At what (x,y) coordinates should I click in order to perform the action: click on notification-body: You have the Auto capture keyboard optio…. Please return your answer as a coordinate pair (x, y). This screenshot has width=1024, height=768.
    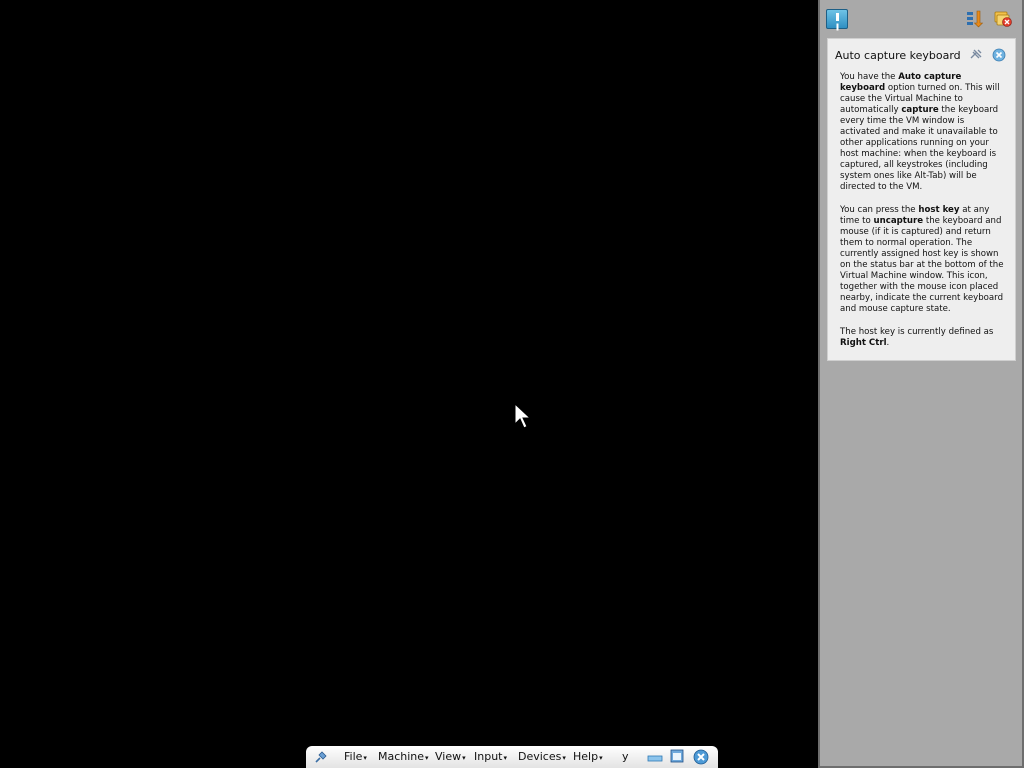
    Looking at the image, I should click on (923, 216).